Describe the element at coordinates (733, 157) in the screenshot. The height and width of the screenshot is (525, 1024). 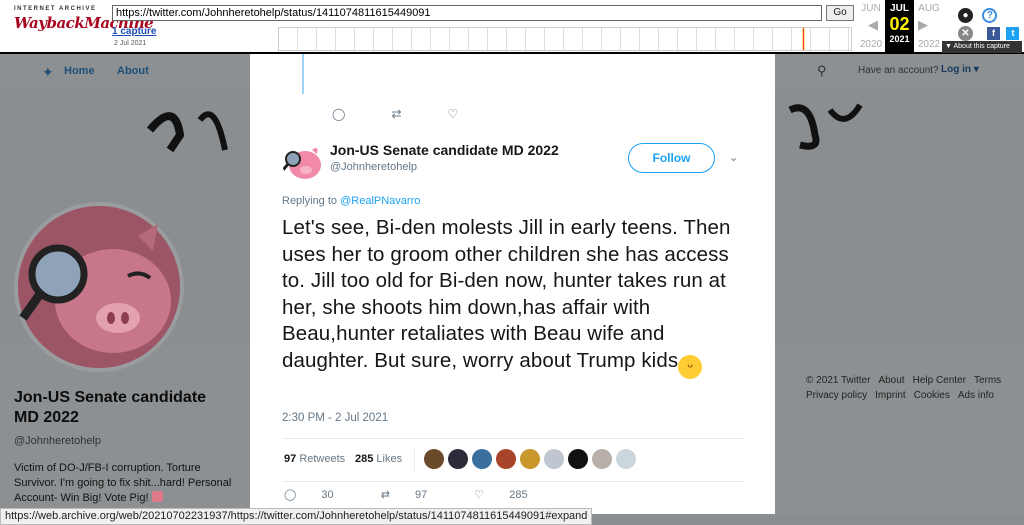
I see `chevron-down-icon: ⌄` at that location.